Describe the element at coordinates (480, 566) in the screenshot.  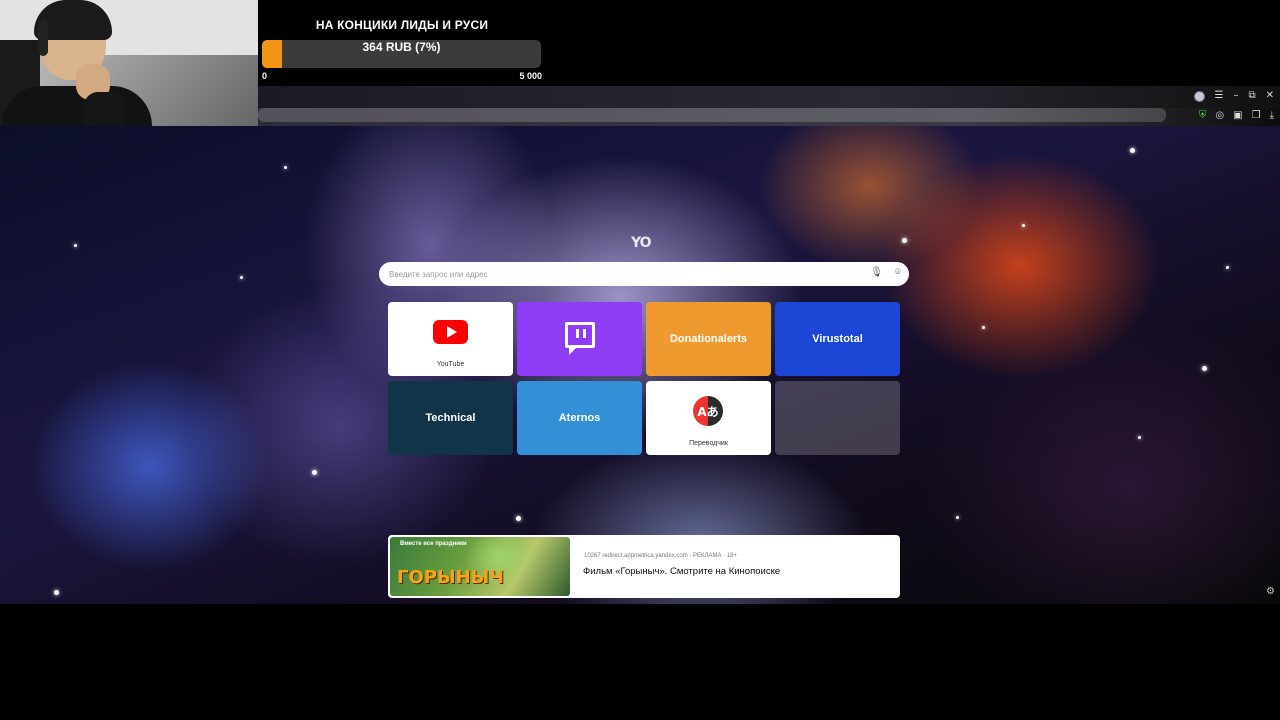
I see `ad-image: Вместе все праздники ГОРЫНЫЧ` at that location.